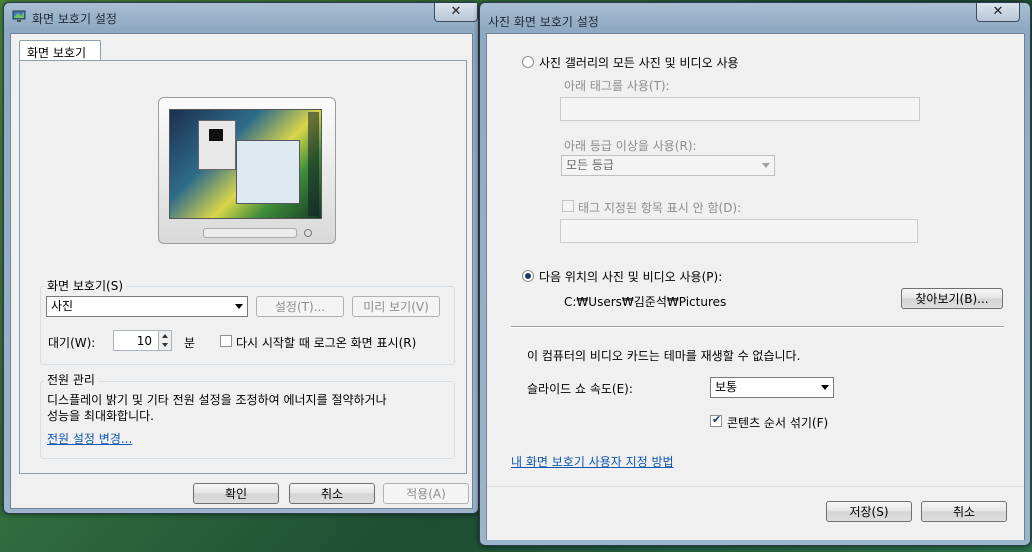  Describe the element at coordinates (313, 164) in the screenshot. I see `preview-sidebar` at that location.